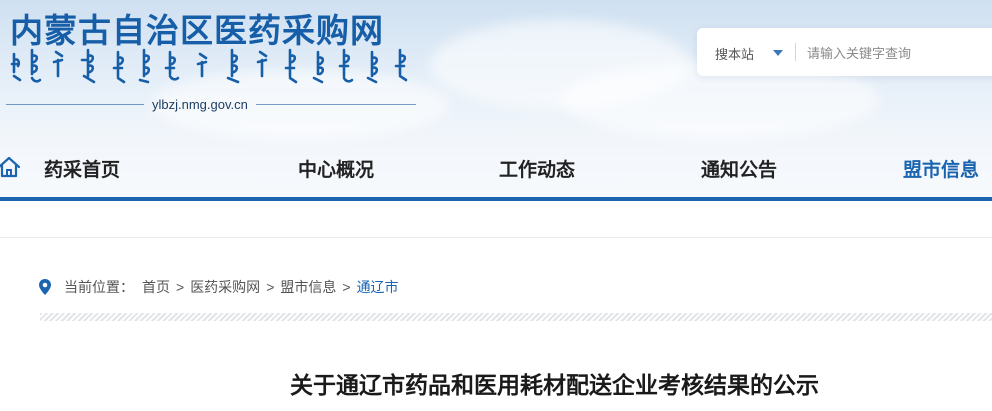 The image size is (992, 411). What do you see at coordinates (739, 168) in the screenshot?
I see `nav-item-notices: 通知公告` at bounding box center [739, 168].